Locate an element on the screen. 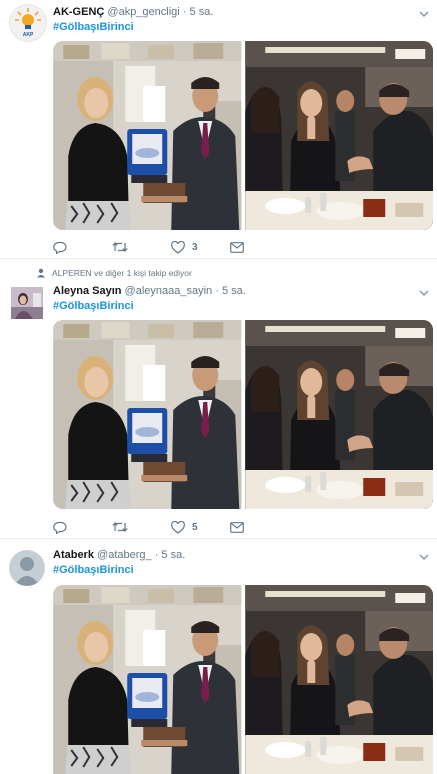  tweet-header: AK-GENÇ @akp_gencligi · 5 sa. is located at coordinates (133, 12).